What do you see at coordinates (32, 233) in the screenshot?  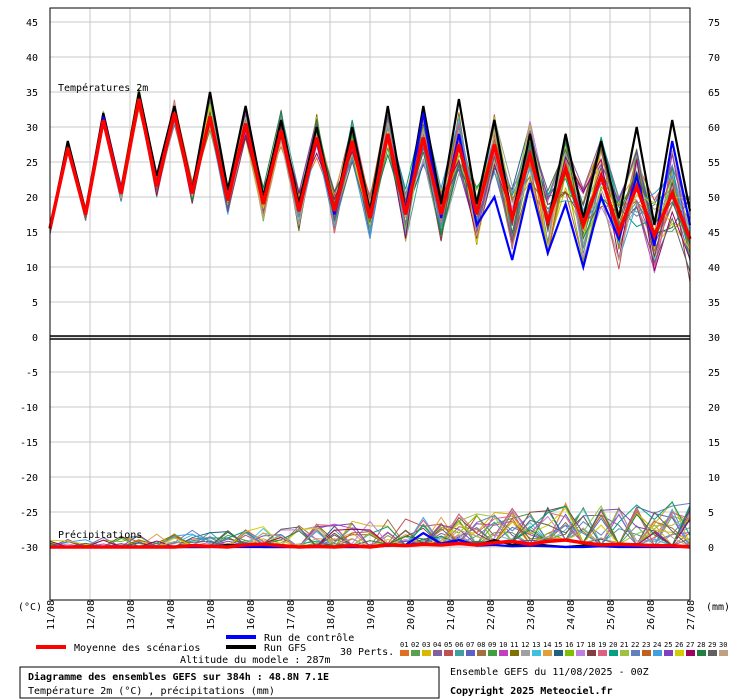 I see `y-tick-label-left: 15` at bounding box center [32, 233].